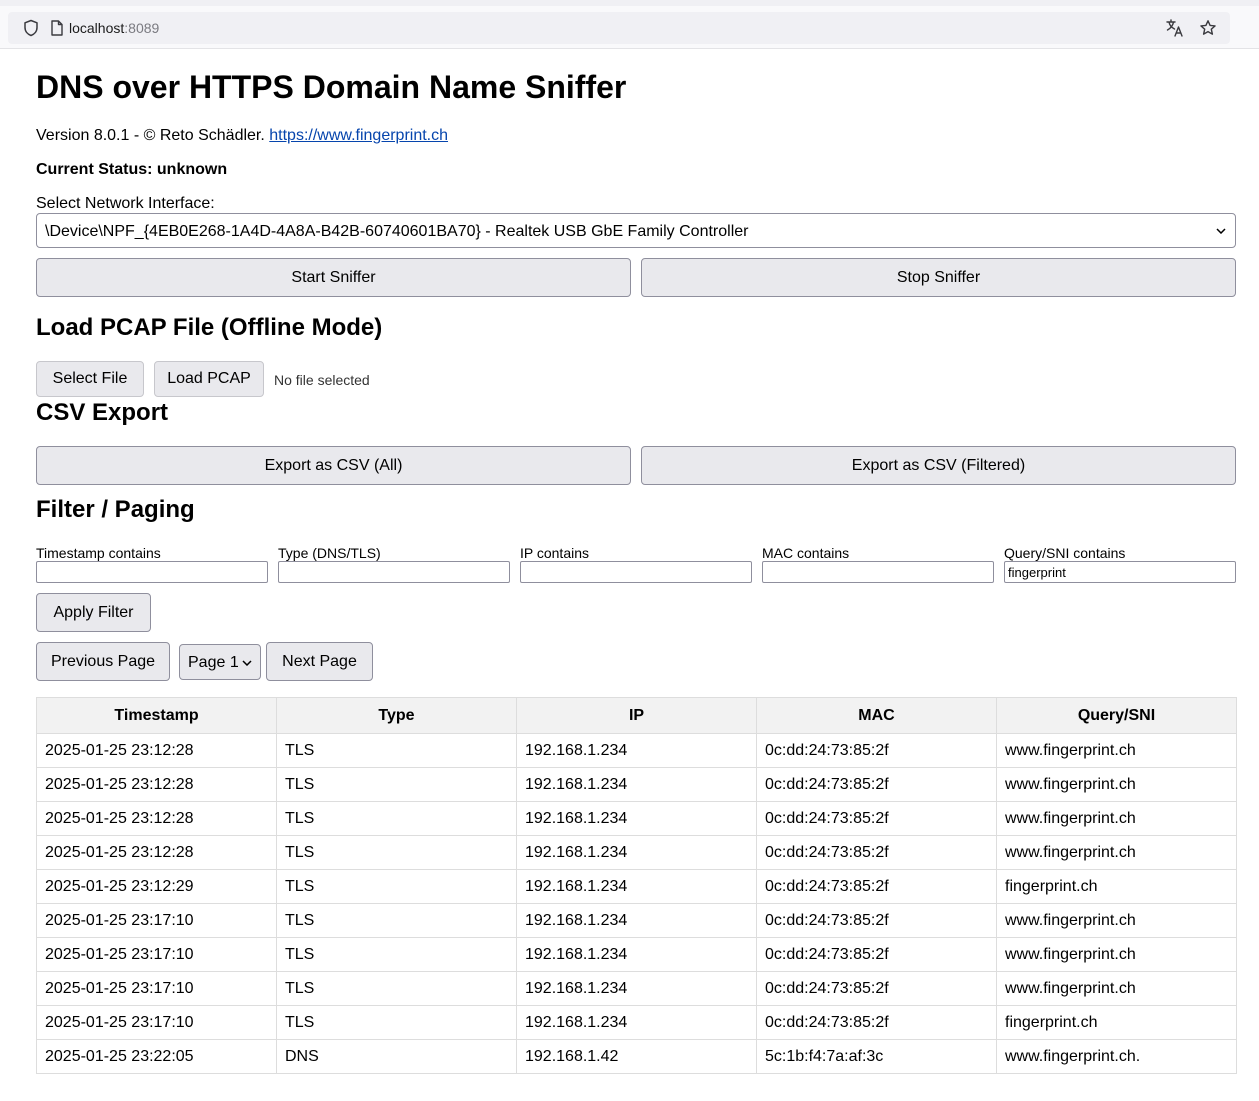  What do you see at coordinates (57, 28) in the screenshot?
I see `page-icon` at bounding box center [57, 28].